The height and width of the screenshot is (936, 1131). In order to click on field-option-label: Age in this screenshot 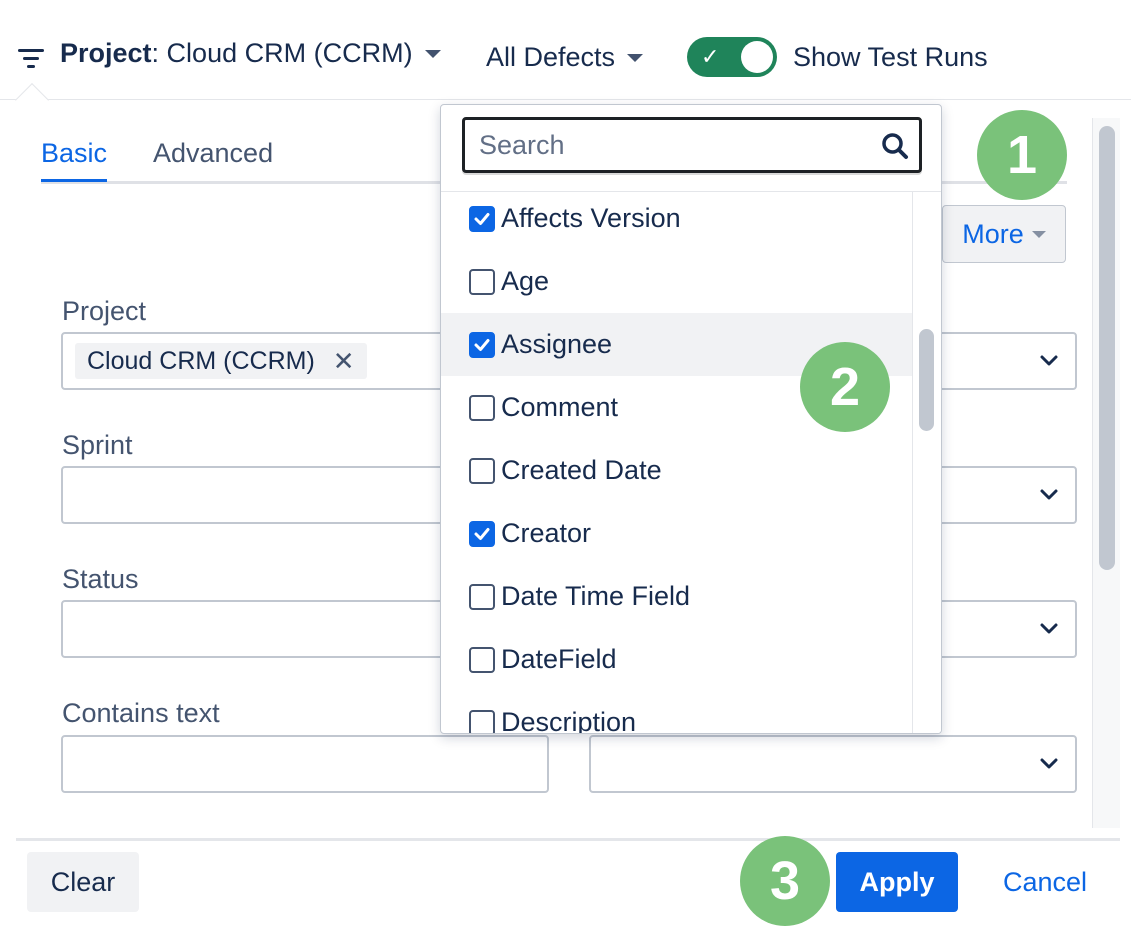, I will do `click(525, 281)`.